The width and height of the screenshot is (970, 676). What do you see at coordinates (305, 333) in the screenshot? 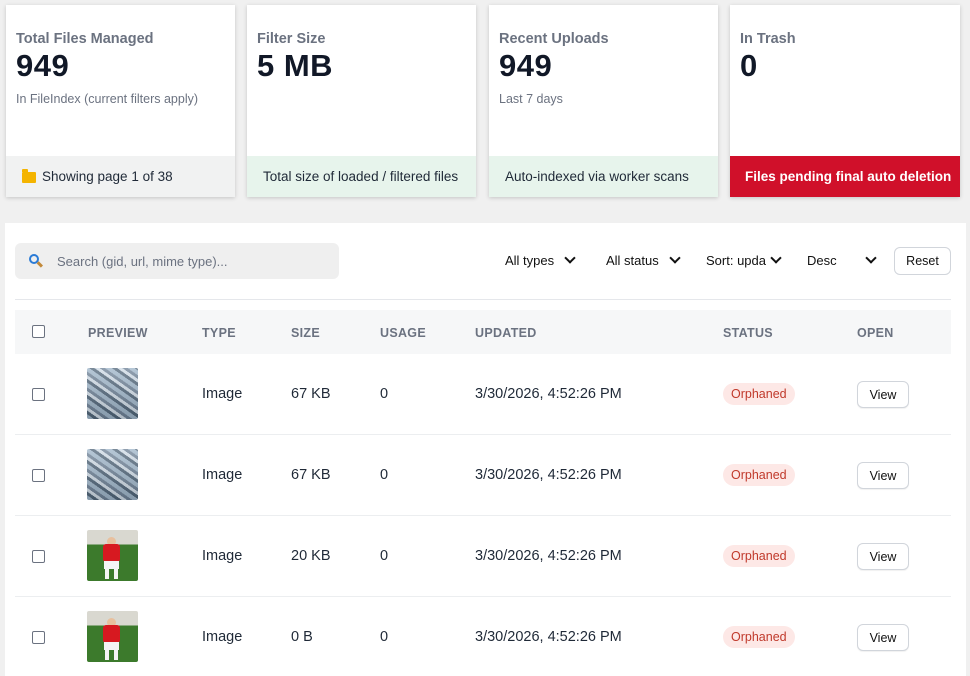
I see `column-header-size: SIZE` at bounding box center [305, 333].